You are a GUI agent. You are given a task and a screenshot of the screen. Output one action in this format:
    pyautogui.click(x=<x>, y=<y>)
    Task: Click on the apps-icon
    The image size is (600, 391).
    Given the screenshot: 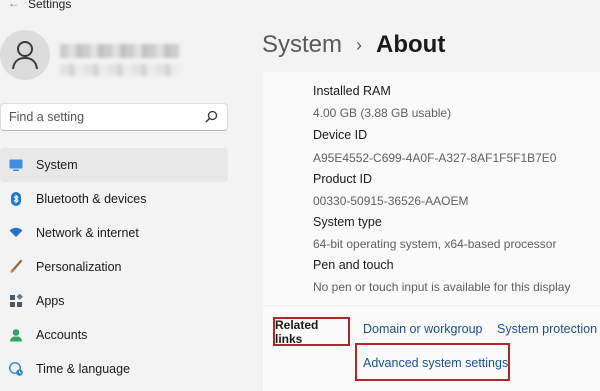 What is the action you would take?
    pyautogui.click(x=16, y=300)
    